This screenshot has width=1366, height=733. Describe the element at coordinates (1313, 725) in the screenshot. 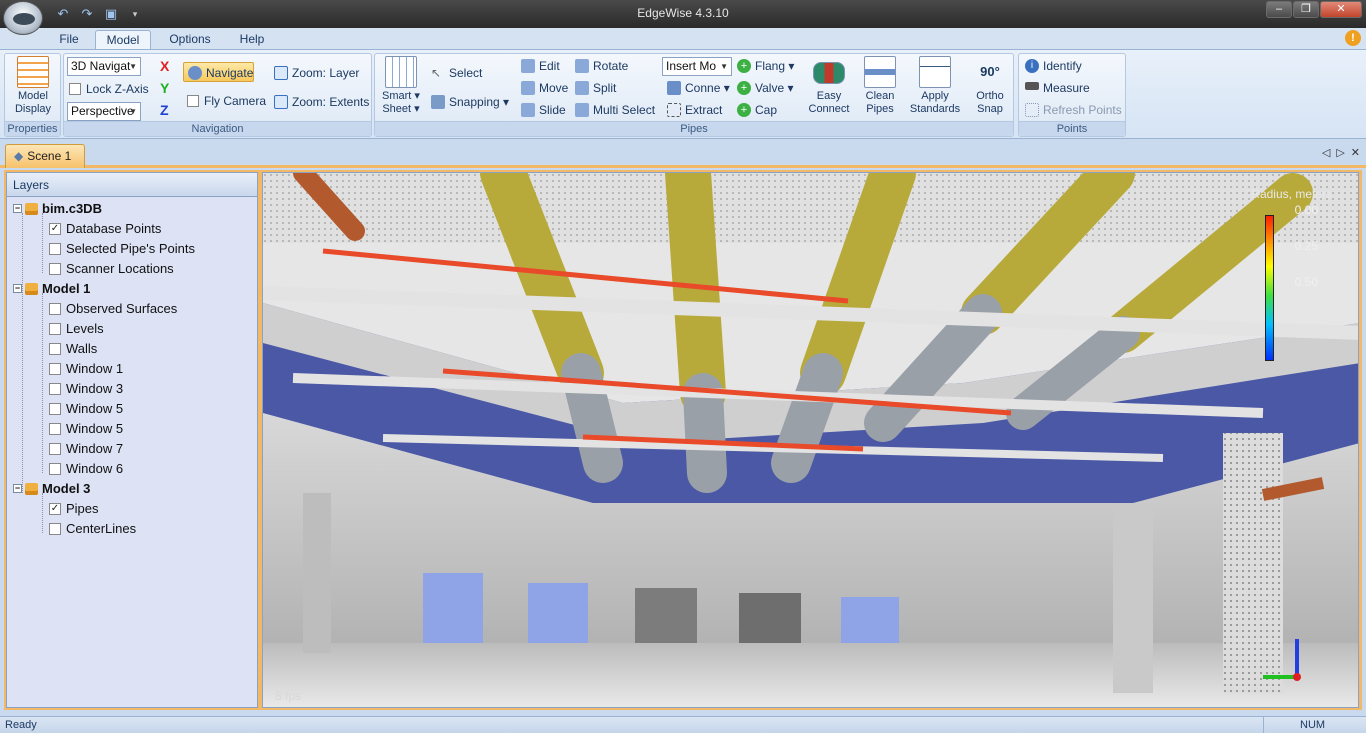

I see `num-lock-indicator: NUM` at that location.